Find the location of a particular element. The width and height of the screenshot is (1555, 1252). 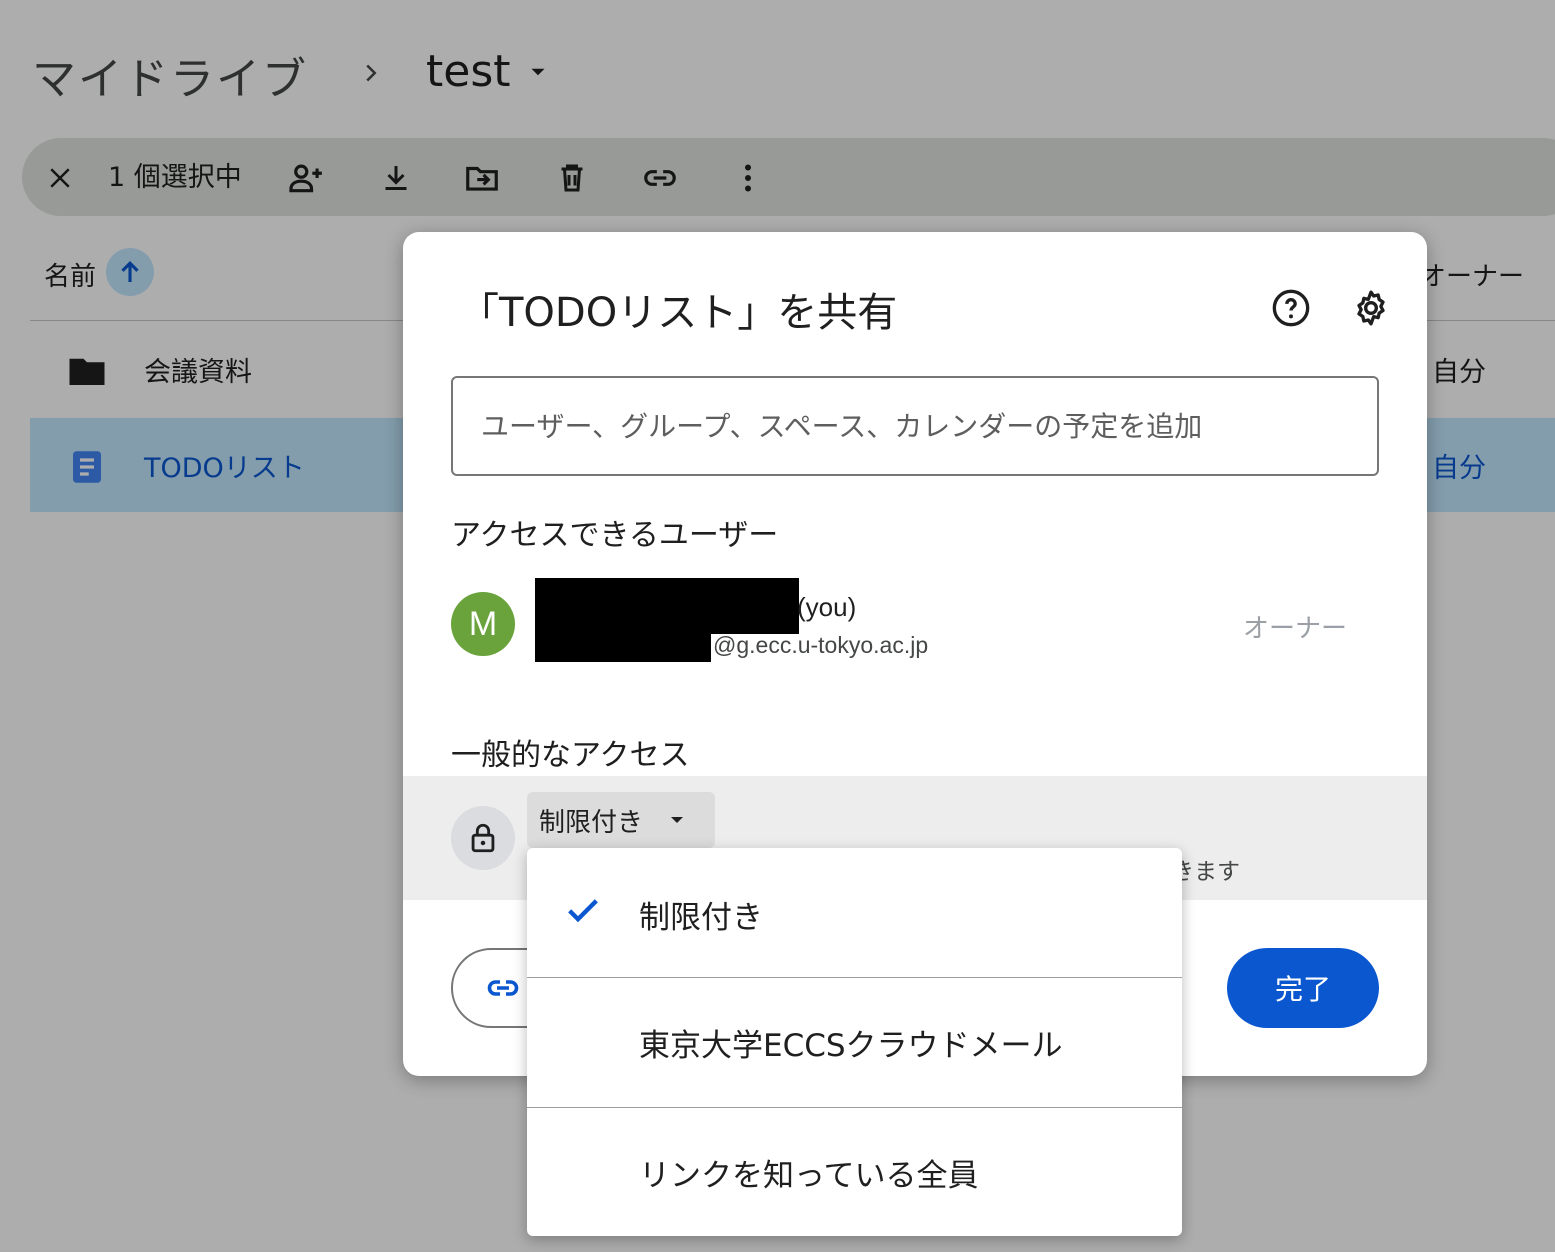

general-access-value: 制限付き is located at coordinates (591, 822).